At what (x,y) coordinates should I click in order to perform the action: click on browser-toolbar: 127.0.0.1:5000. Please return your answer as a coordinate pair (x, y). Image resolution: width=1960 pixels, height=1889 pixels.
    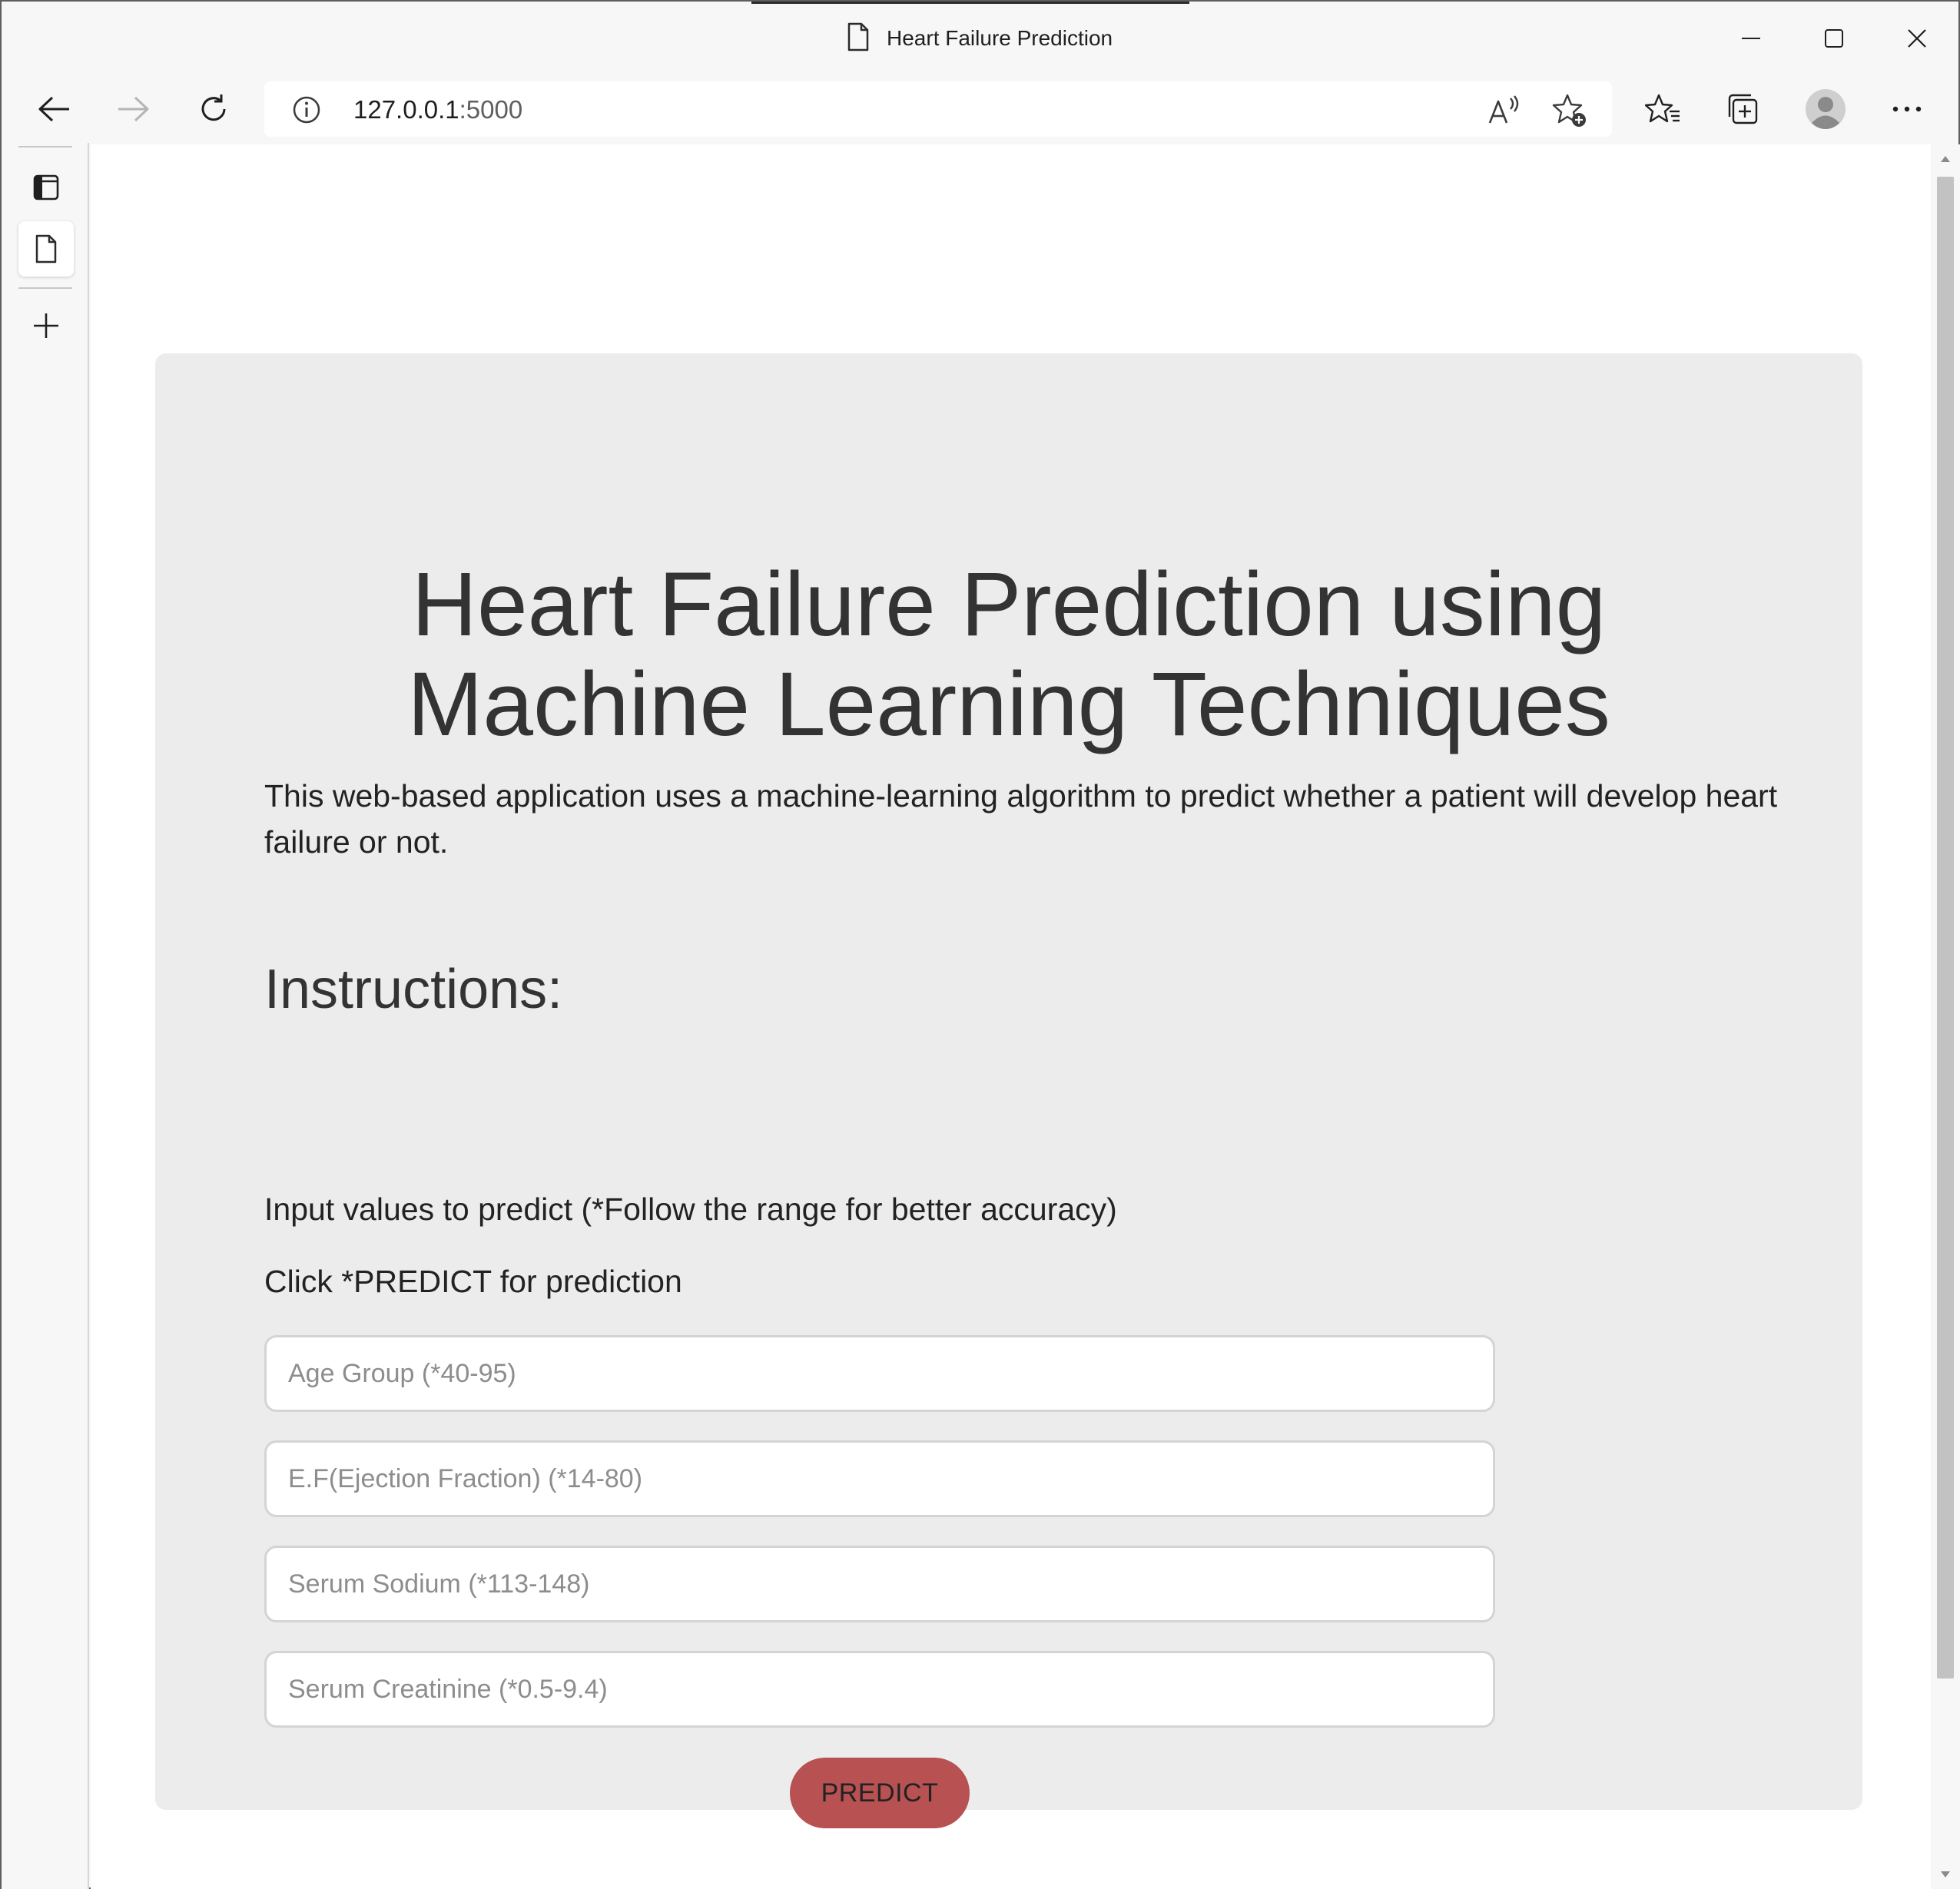
    Looking at the image, I should click on (980, 109).